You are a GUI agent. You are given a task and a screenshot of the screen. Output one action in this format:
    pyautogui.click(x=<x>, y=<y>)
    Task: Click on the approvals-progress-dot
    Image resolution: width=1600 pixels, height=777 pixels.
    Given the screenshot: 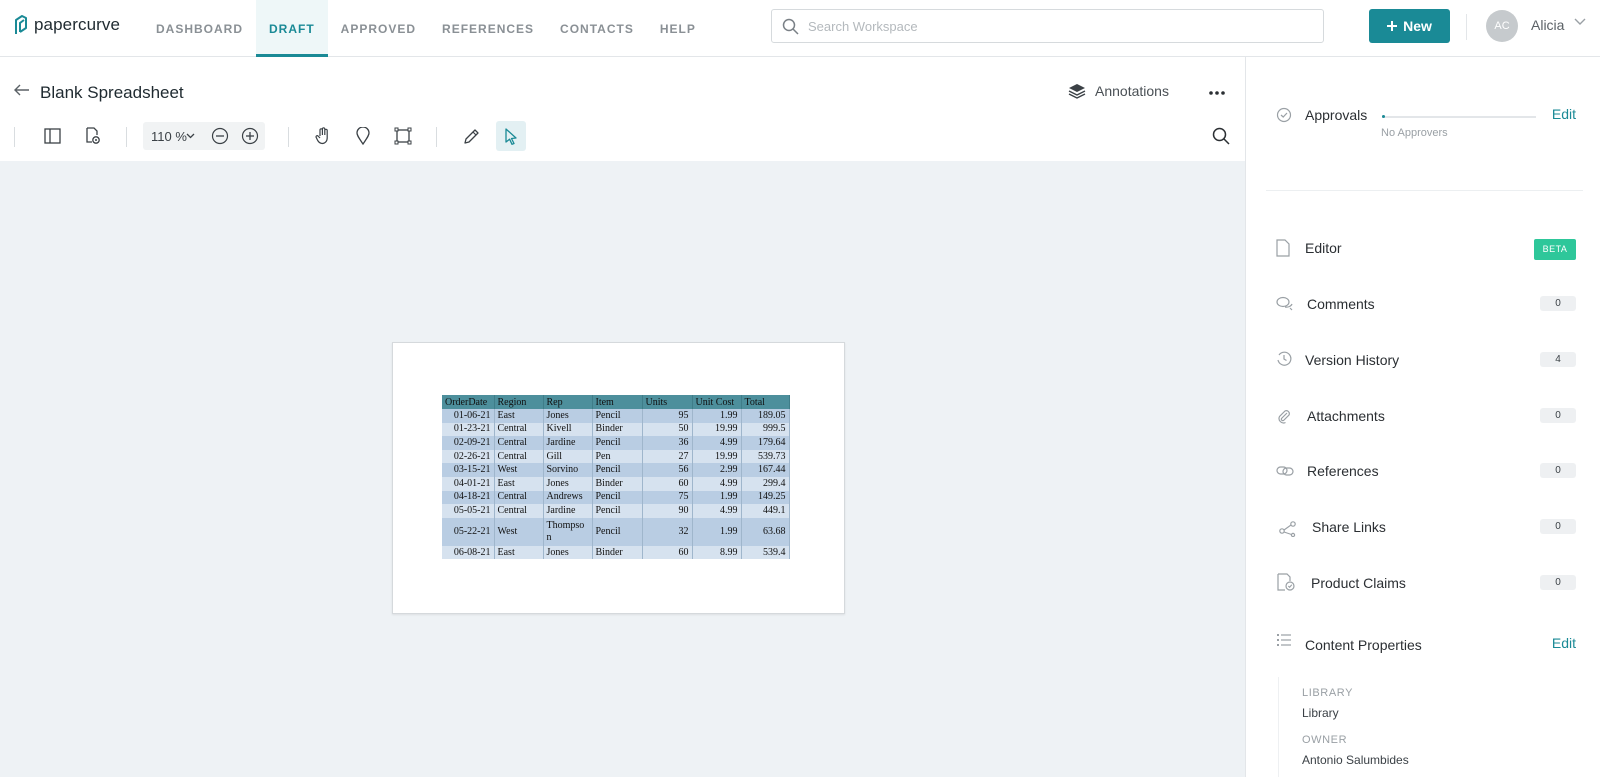 What is the action you would take?
    pyautogui.click(x=1383, y=116)
    